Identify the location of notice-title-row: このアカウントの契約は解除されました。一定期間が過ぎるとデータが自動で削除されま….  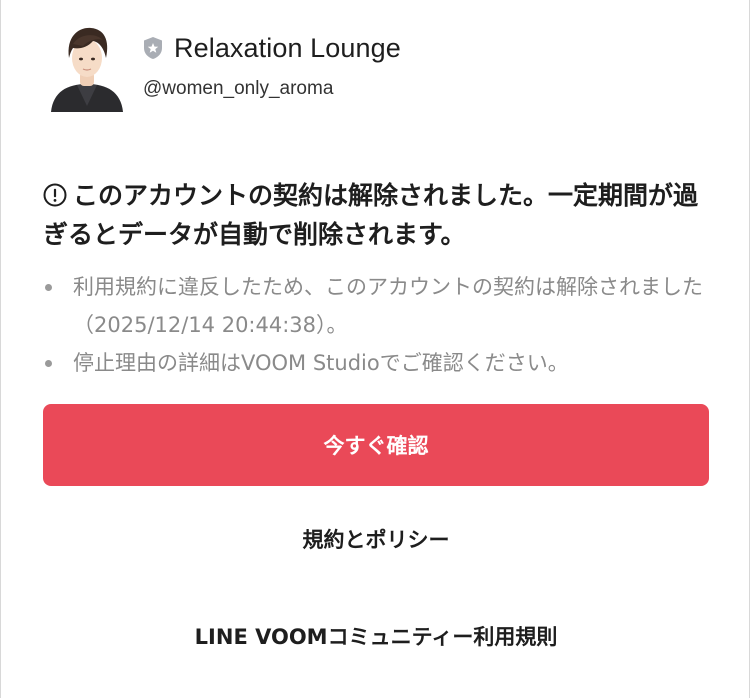
(378, 215).